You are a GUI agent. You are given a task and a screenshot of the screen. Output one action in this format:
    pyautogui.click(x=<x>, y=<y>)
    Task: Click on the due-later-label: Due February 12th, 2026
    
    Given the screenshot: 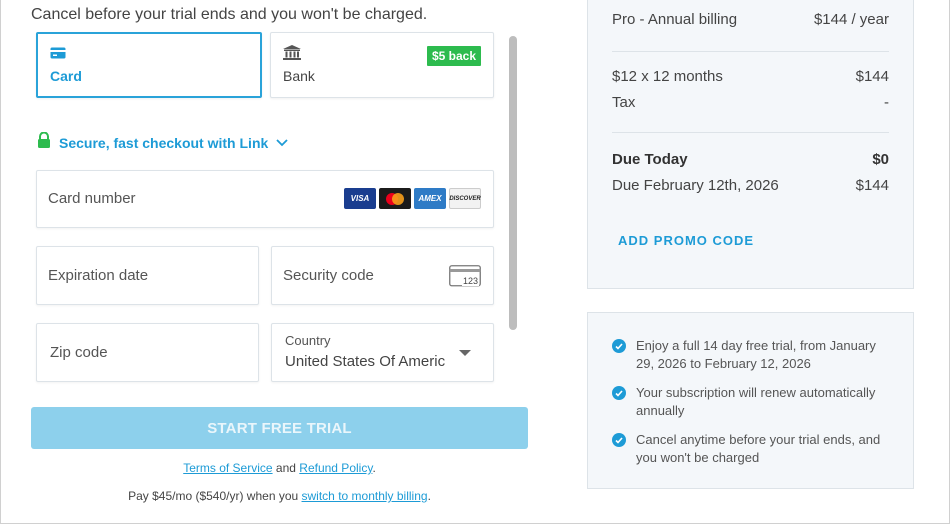 What is the action you would take?
    pyautogui.click(x=695, y=185)
    